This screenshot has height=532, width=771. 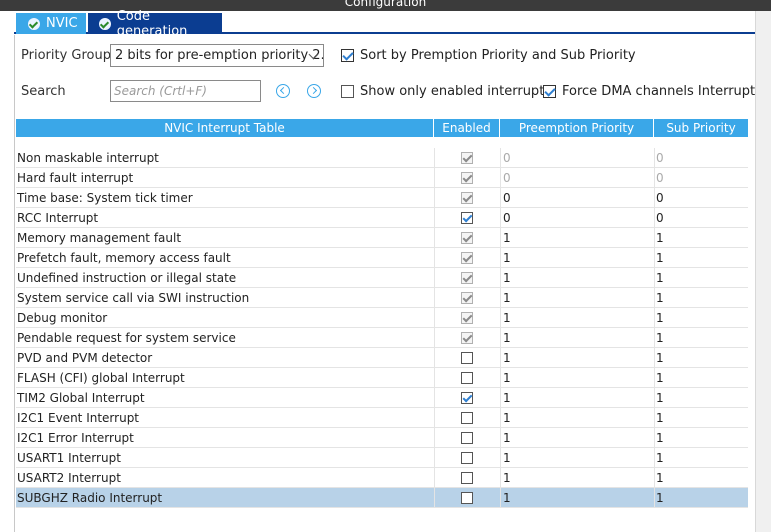 I want to click on column-header-enabled: Enabled, so click(x=467, y=128).